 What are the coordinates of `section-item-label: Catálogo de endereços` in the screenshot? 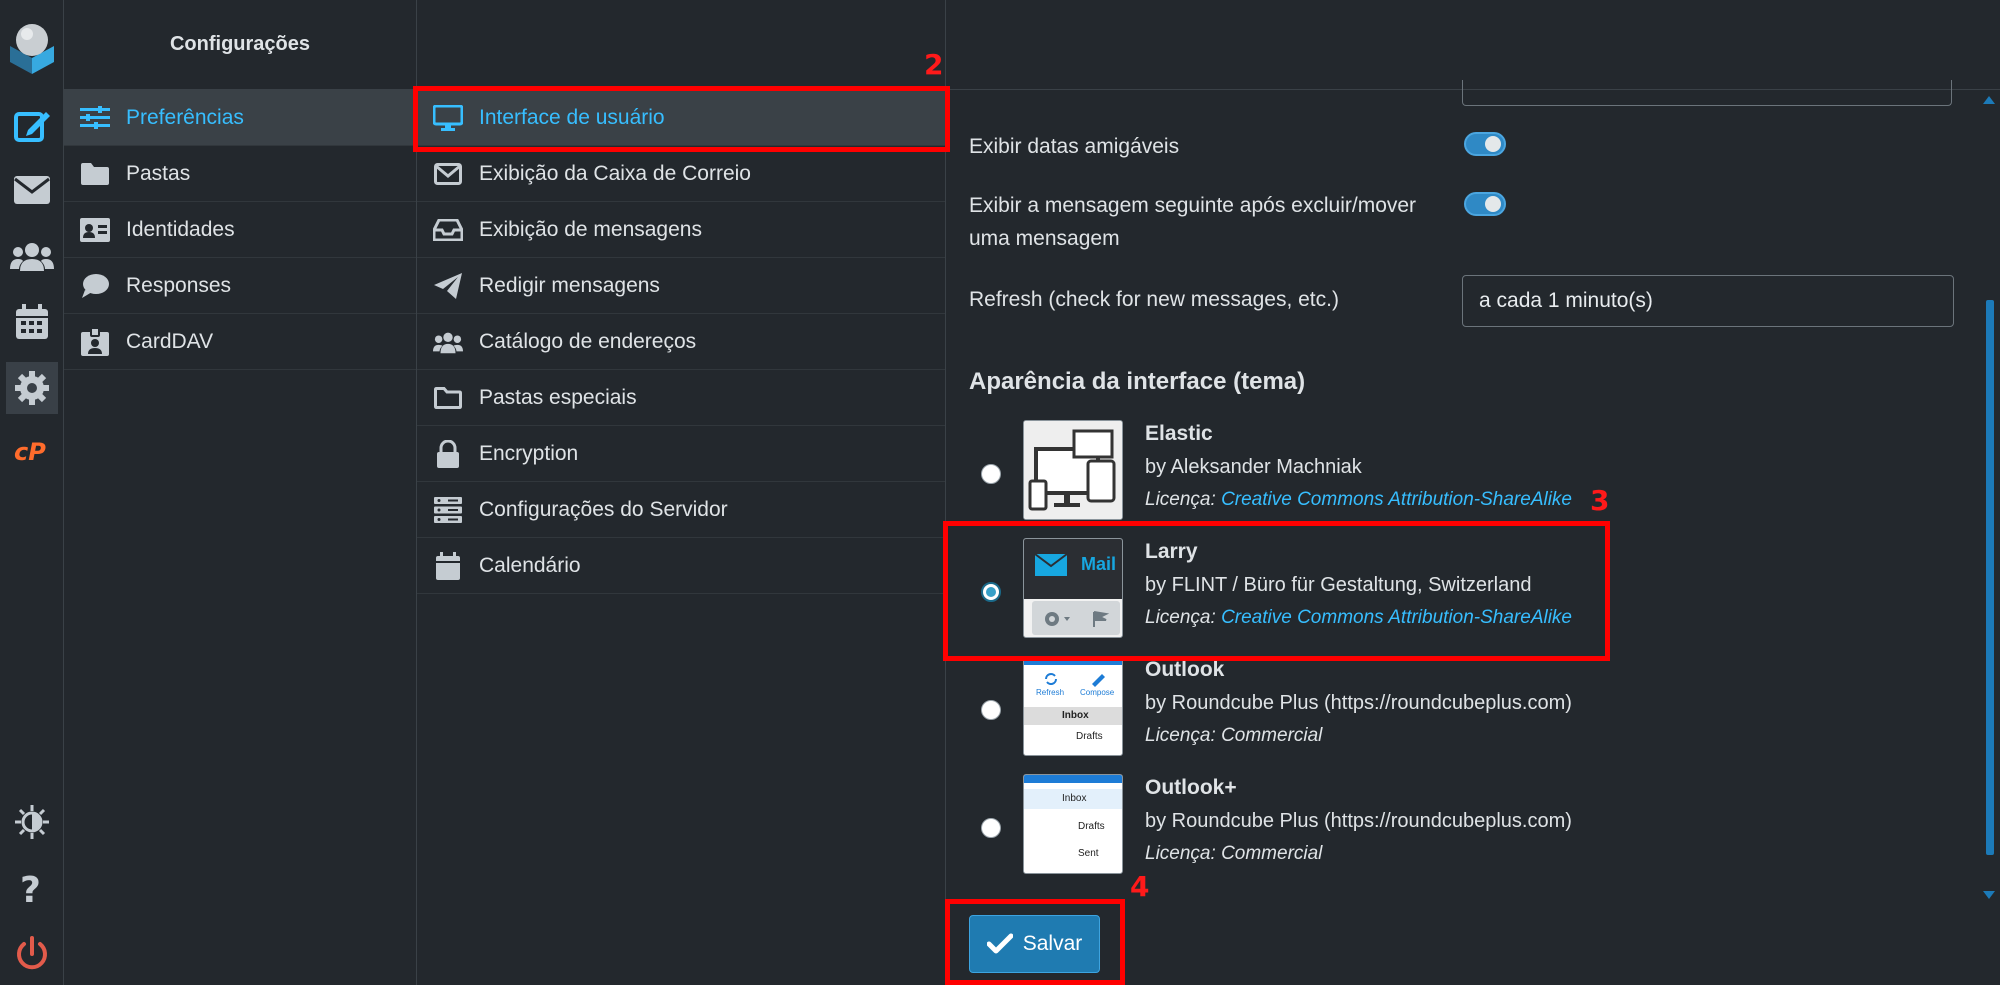 It's located at (588, 341).